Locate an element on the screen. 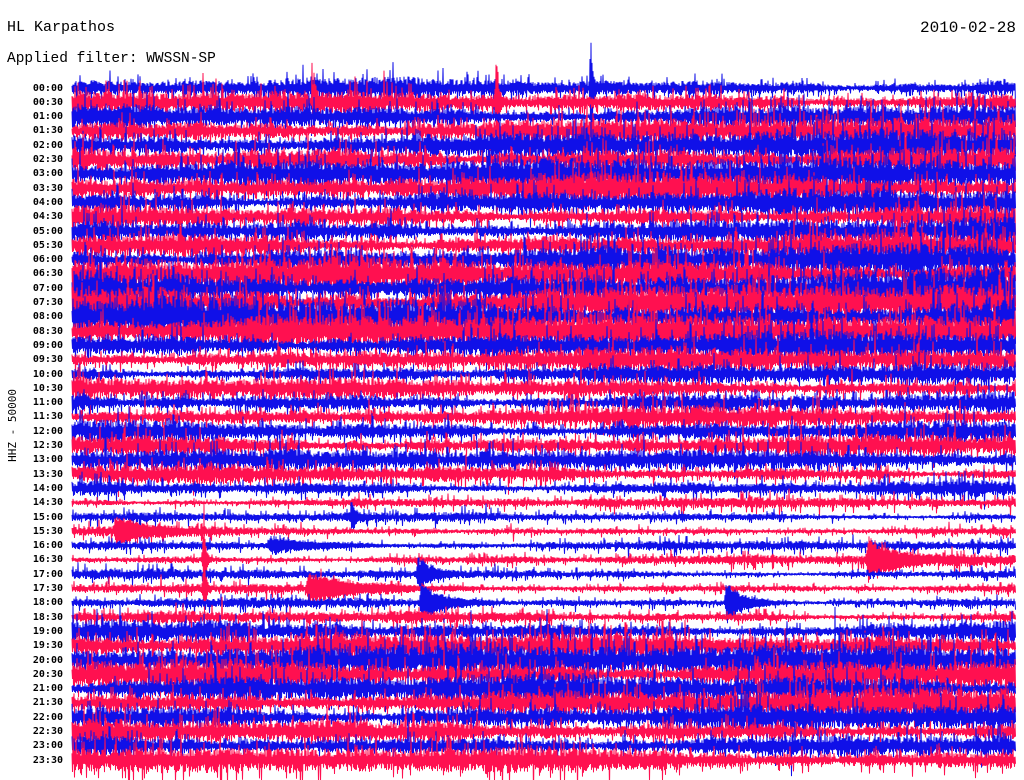 Image resolution: width=1024 pixels, height=780 pixels. time-label-0030: 00:30 is located at coordinates (47, 102).